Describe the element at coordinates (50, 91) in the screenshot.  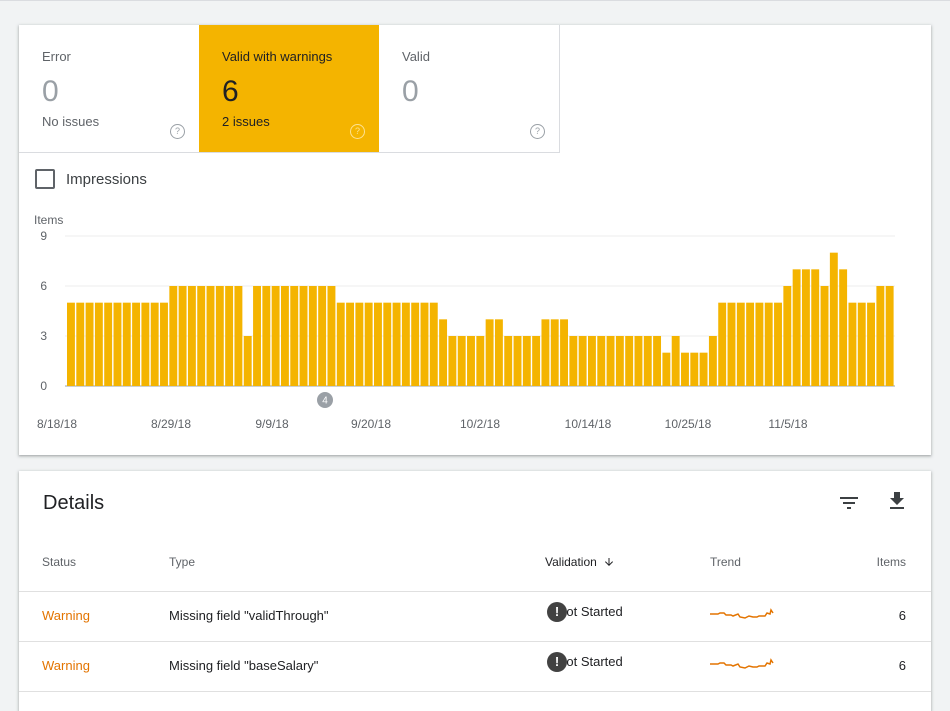
I see `tile-error-count: 0` at that location.